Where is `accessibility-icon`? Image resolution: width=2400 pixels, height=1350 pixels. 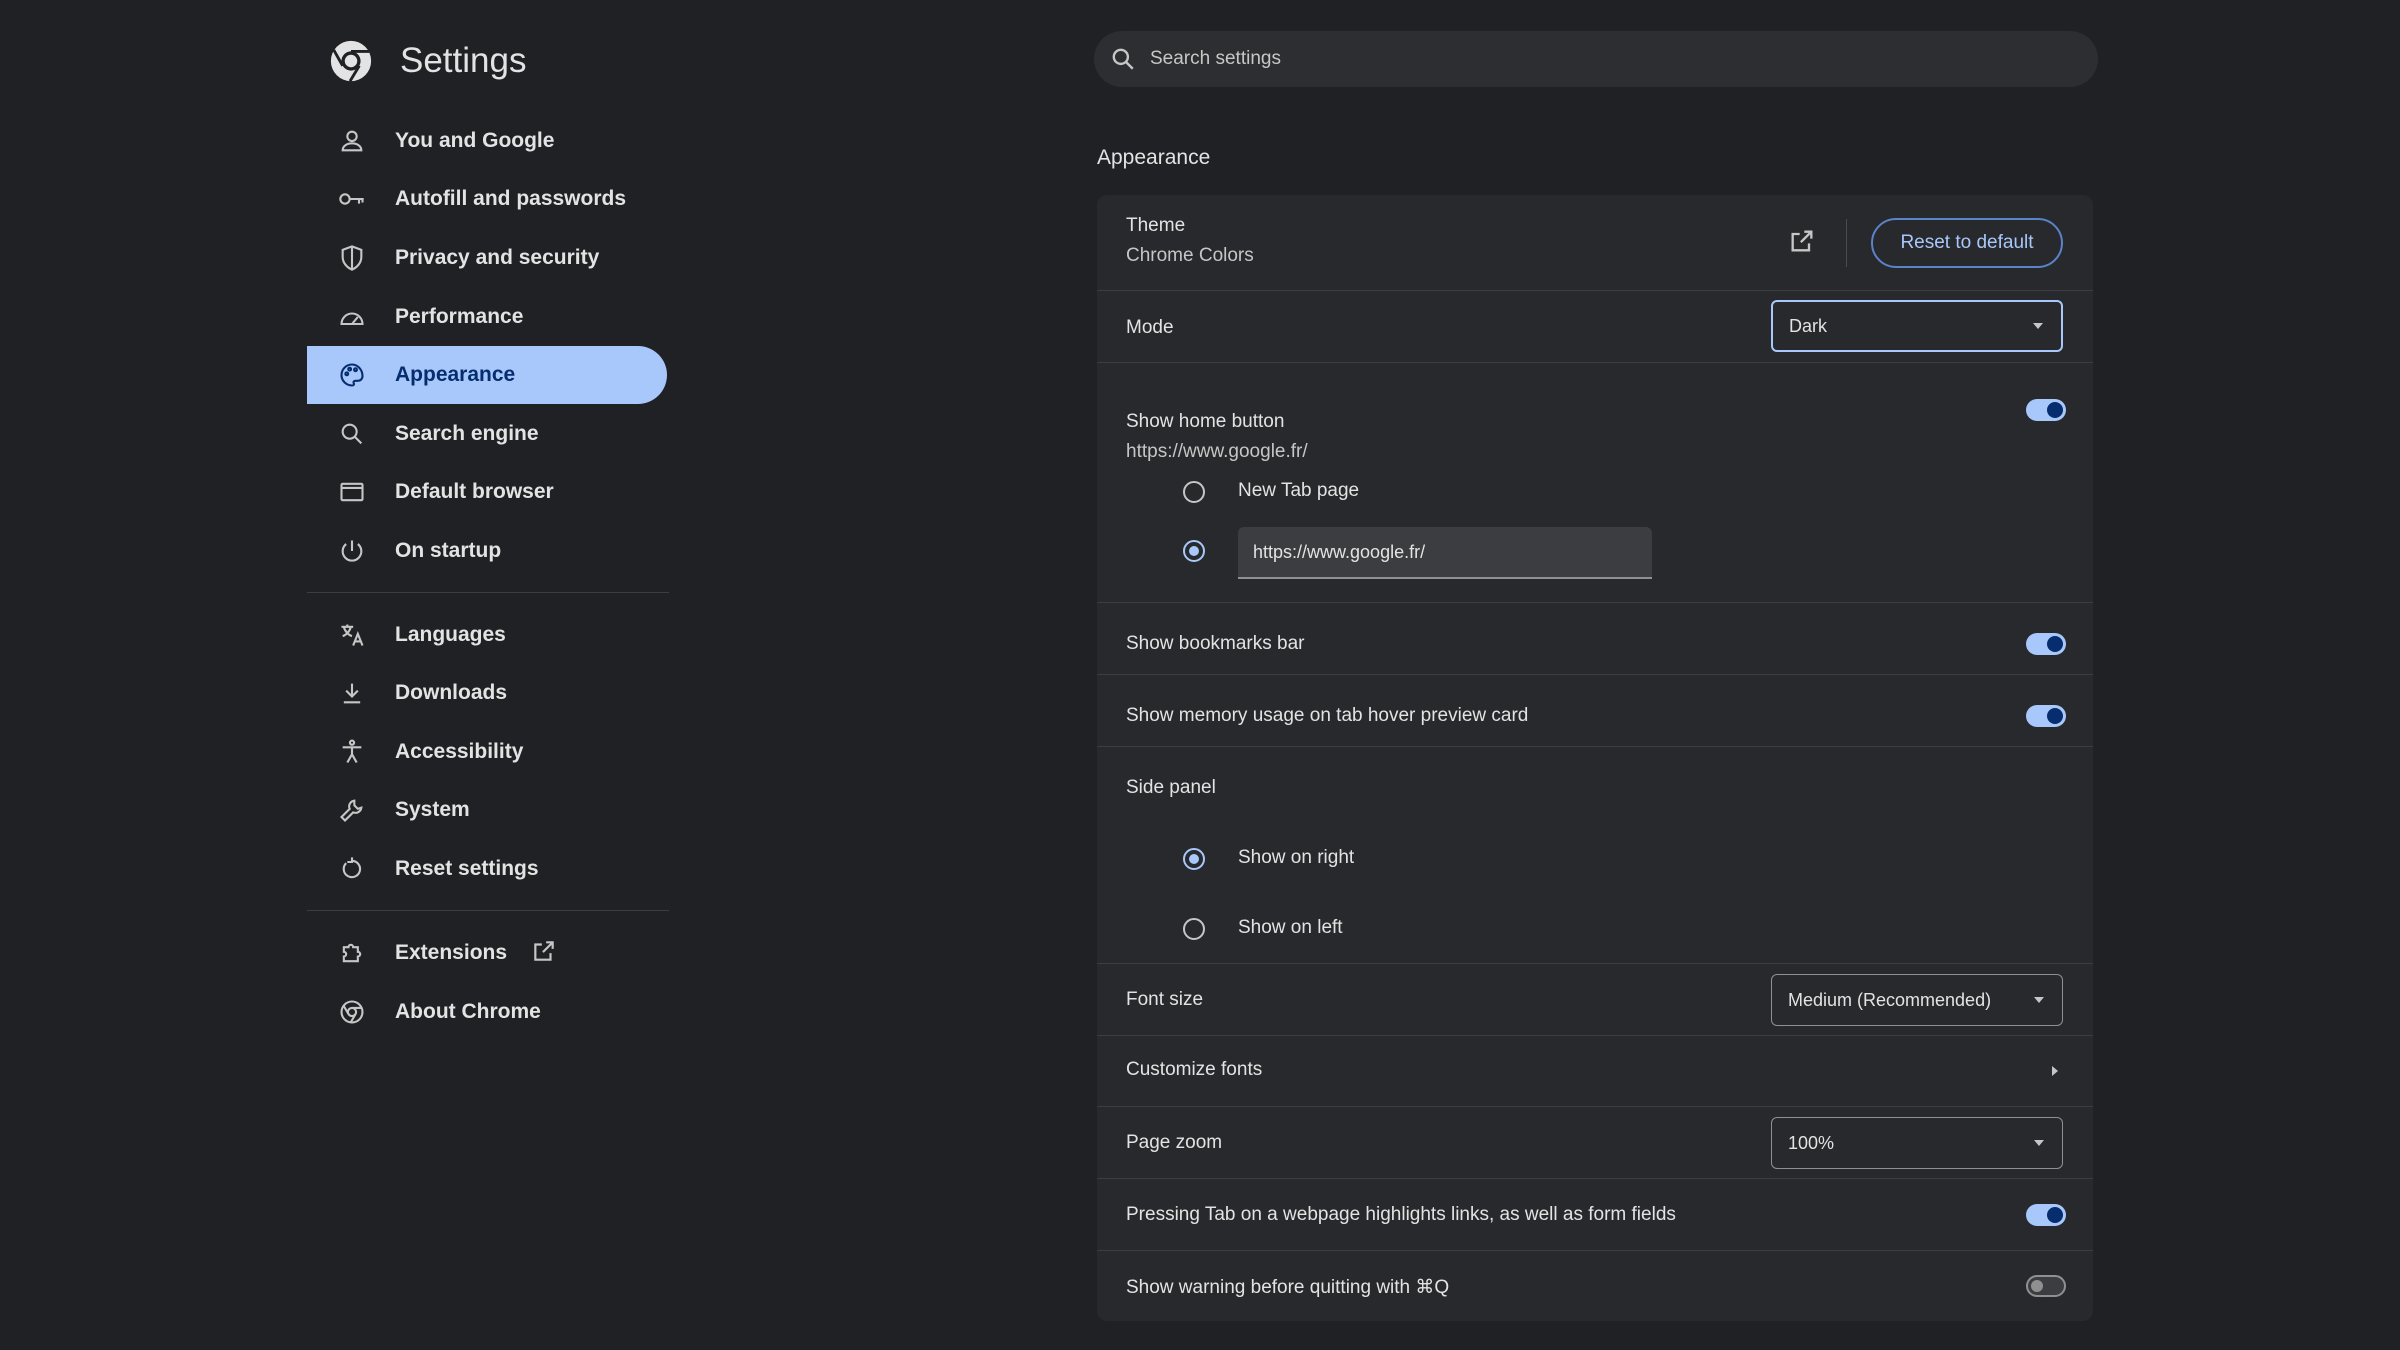 accessibility-icon is located at coordinates (352, 752).